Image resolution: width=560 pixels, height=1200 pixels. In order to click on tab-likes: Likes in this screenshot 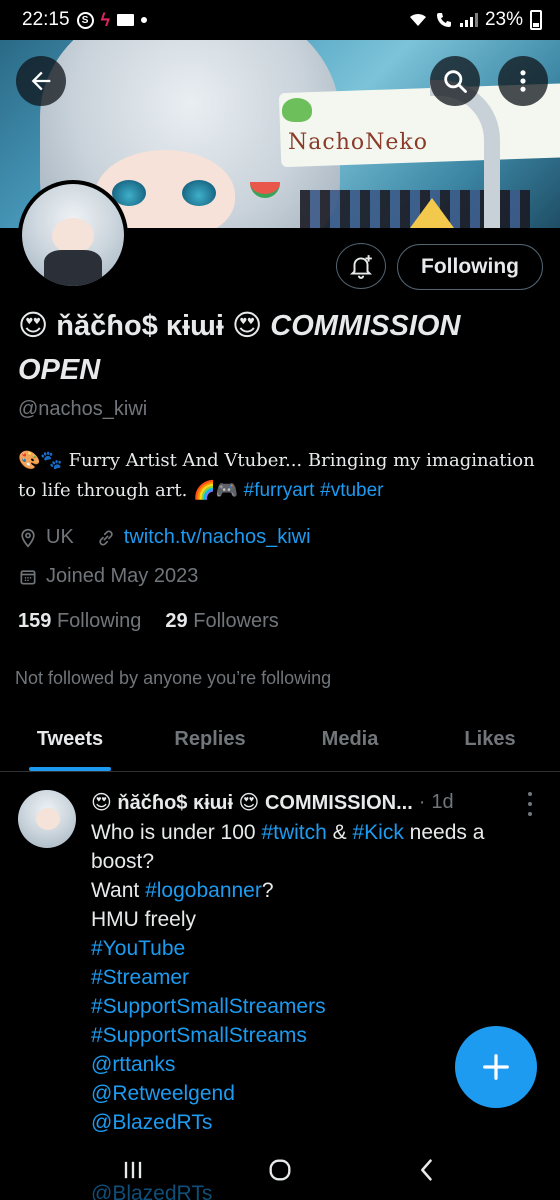, I will do `click(490, 741)`.